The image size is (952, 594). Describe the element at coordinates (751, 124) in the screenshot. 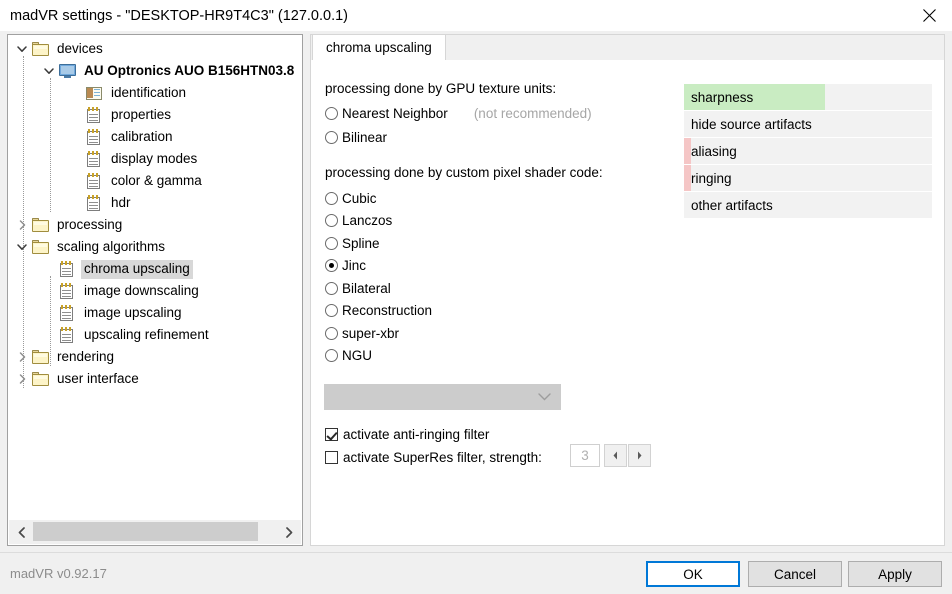

I see `quality-meter-label: hide source artifacts` at that location.